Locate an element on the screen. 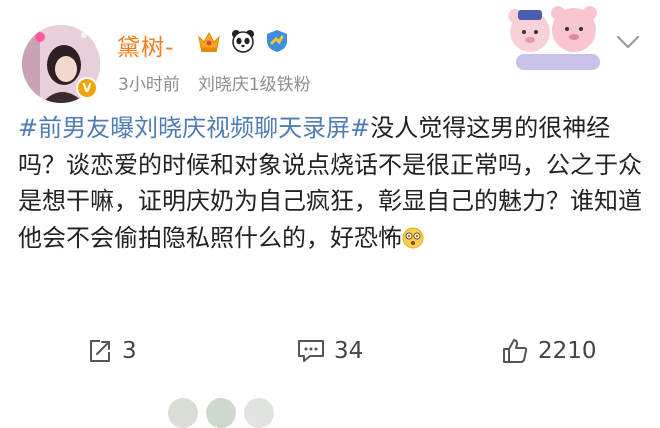  next-post-peek is located at coordinates (221, 413).